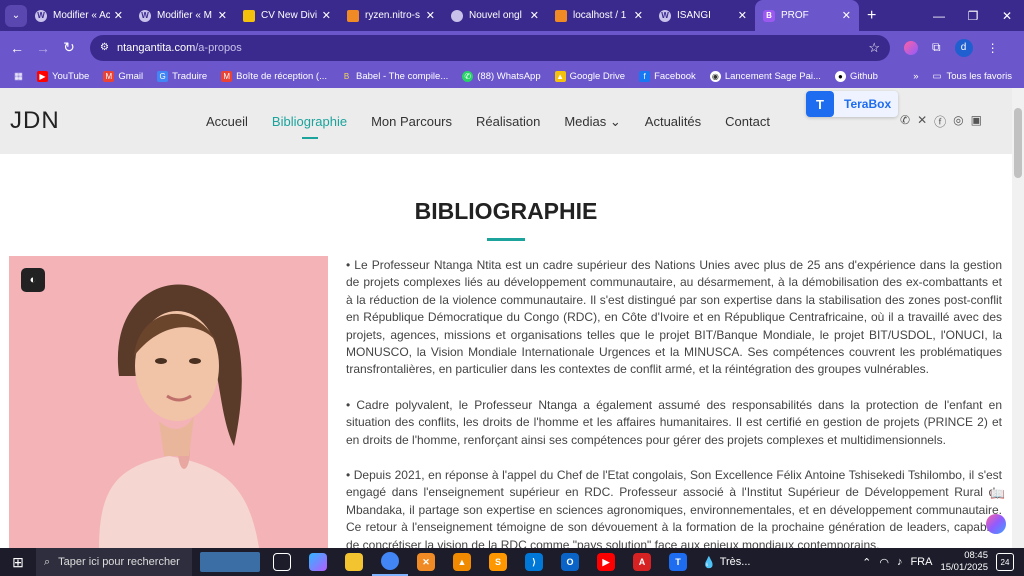 This screenshot has height=576, width=1024. I want to click on bookmark-youtube: ▶ YouTube, so click(62, 76).